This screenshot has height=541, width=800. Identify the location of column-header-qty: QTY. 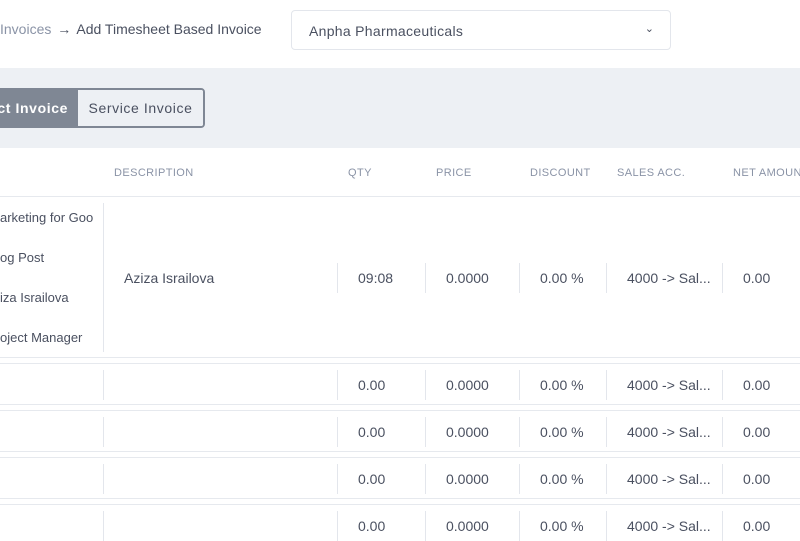
(360, 173).